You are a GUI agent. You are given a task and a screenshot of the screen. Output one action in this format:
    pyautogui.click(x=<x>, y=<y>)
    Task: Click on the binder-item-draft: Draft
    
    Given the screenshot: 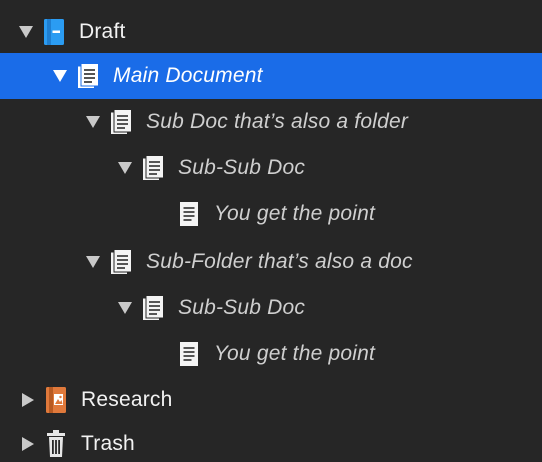 What is the action you would take?
    pyautogui.click(x=271, y=32)
    